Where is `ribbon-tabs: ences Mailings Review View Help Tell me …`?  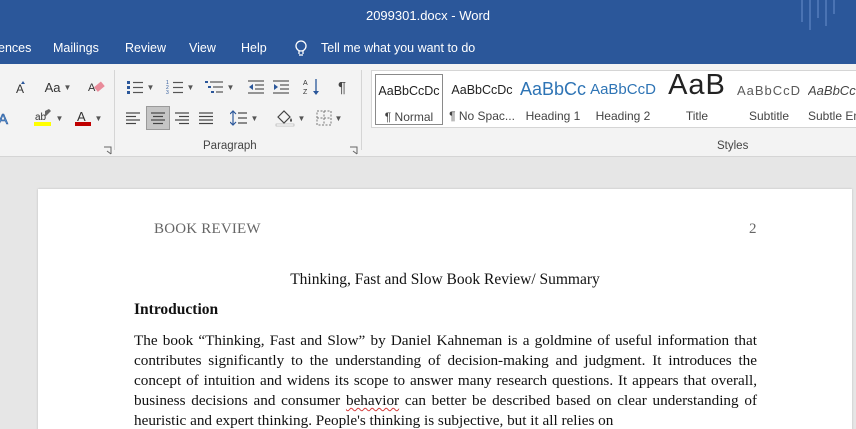 ribbon-tabs: ences Mailings Review View Help Tell me … is located at coordinates (428, 48).